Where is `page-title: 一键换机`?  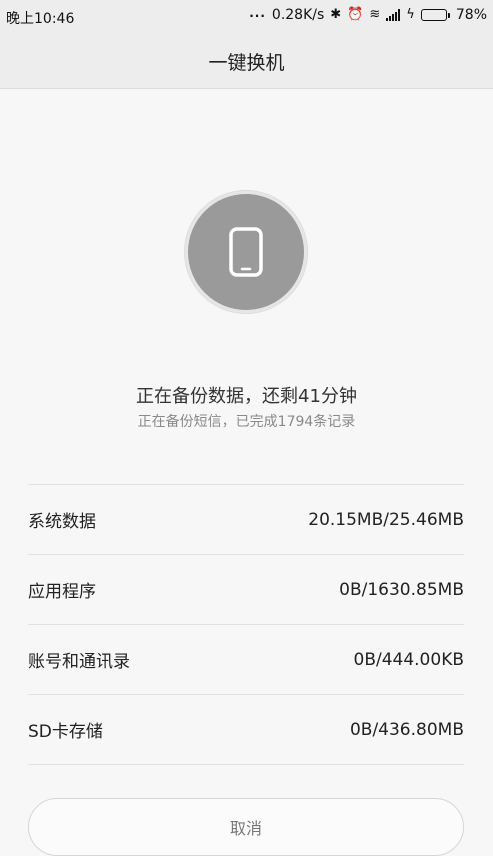 page-title: 一键换机 is located at coordinates (246, 62).